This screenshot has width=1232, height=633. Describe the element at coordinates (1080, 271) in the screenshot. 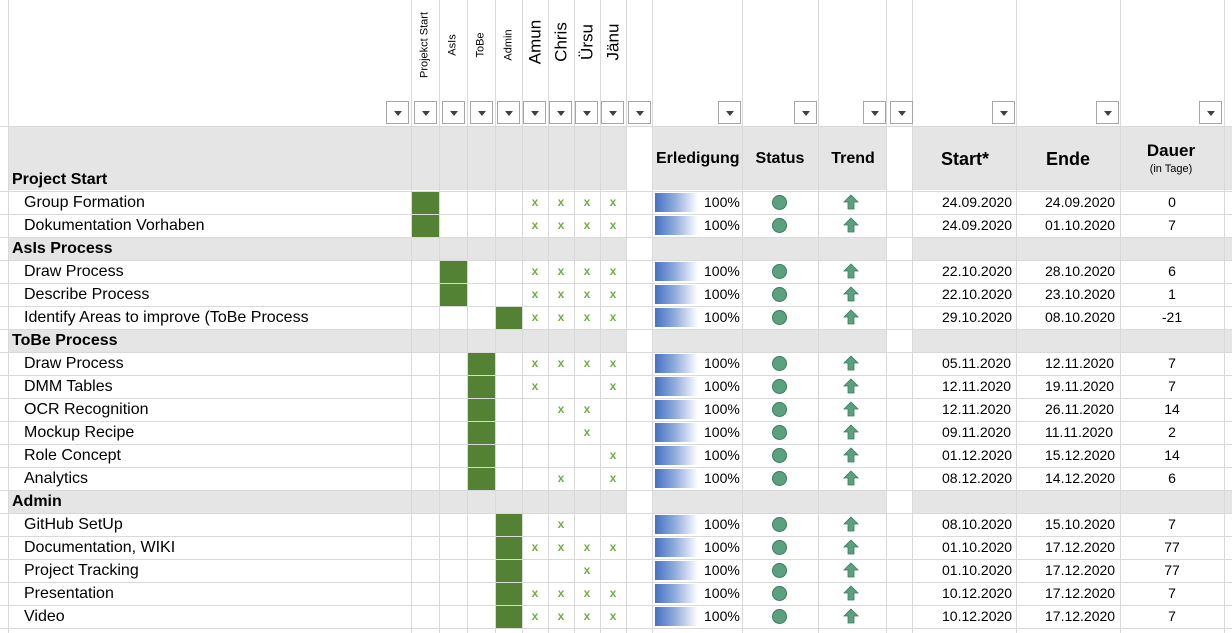

I see `end-date: 28.10.2020` at that location.